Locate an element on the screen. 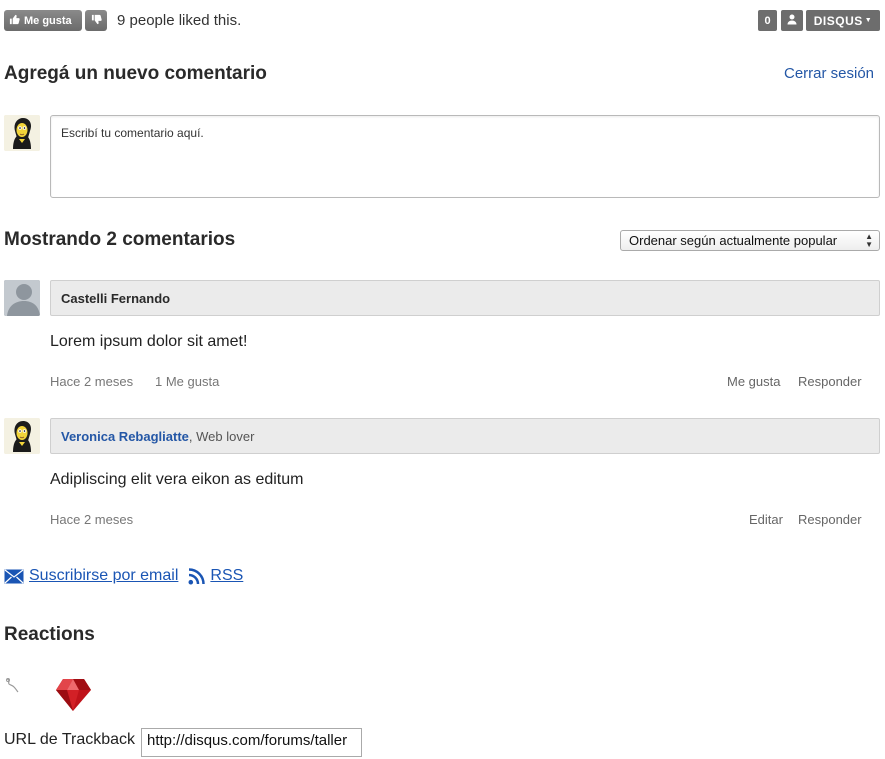  dislike-button is located at coordinates (96, 20).